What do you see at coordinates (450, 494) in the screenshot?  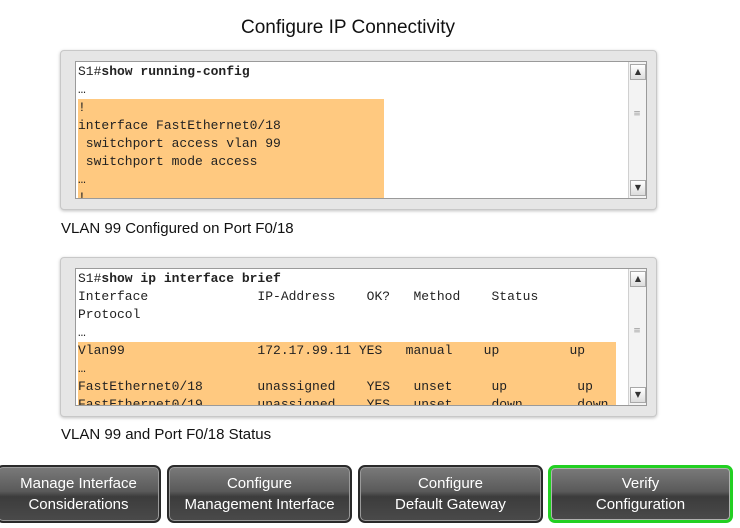 I see `nav-button-configure-default-gateway: Configure Default Gateway` at bounding box center [450, 494].